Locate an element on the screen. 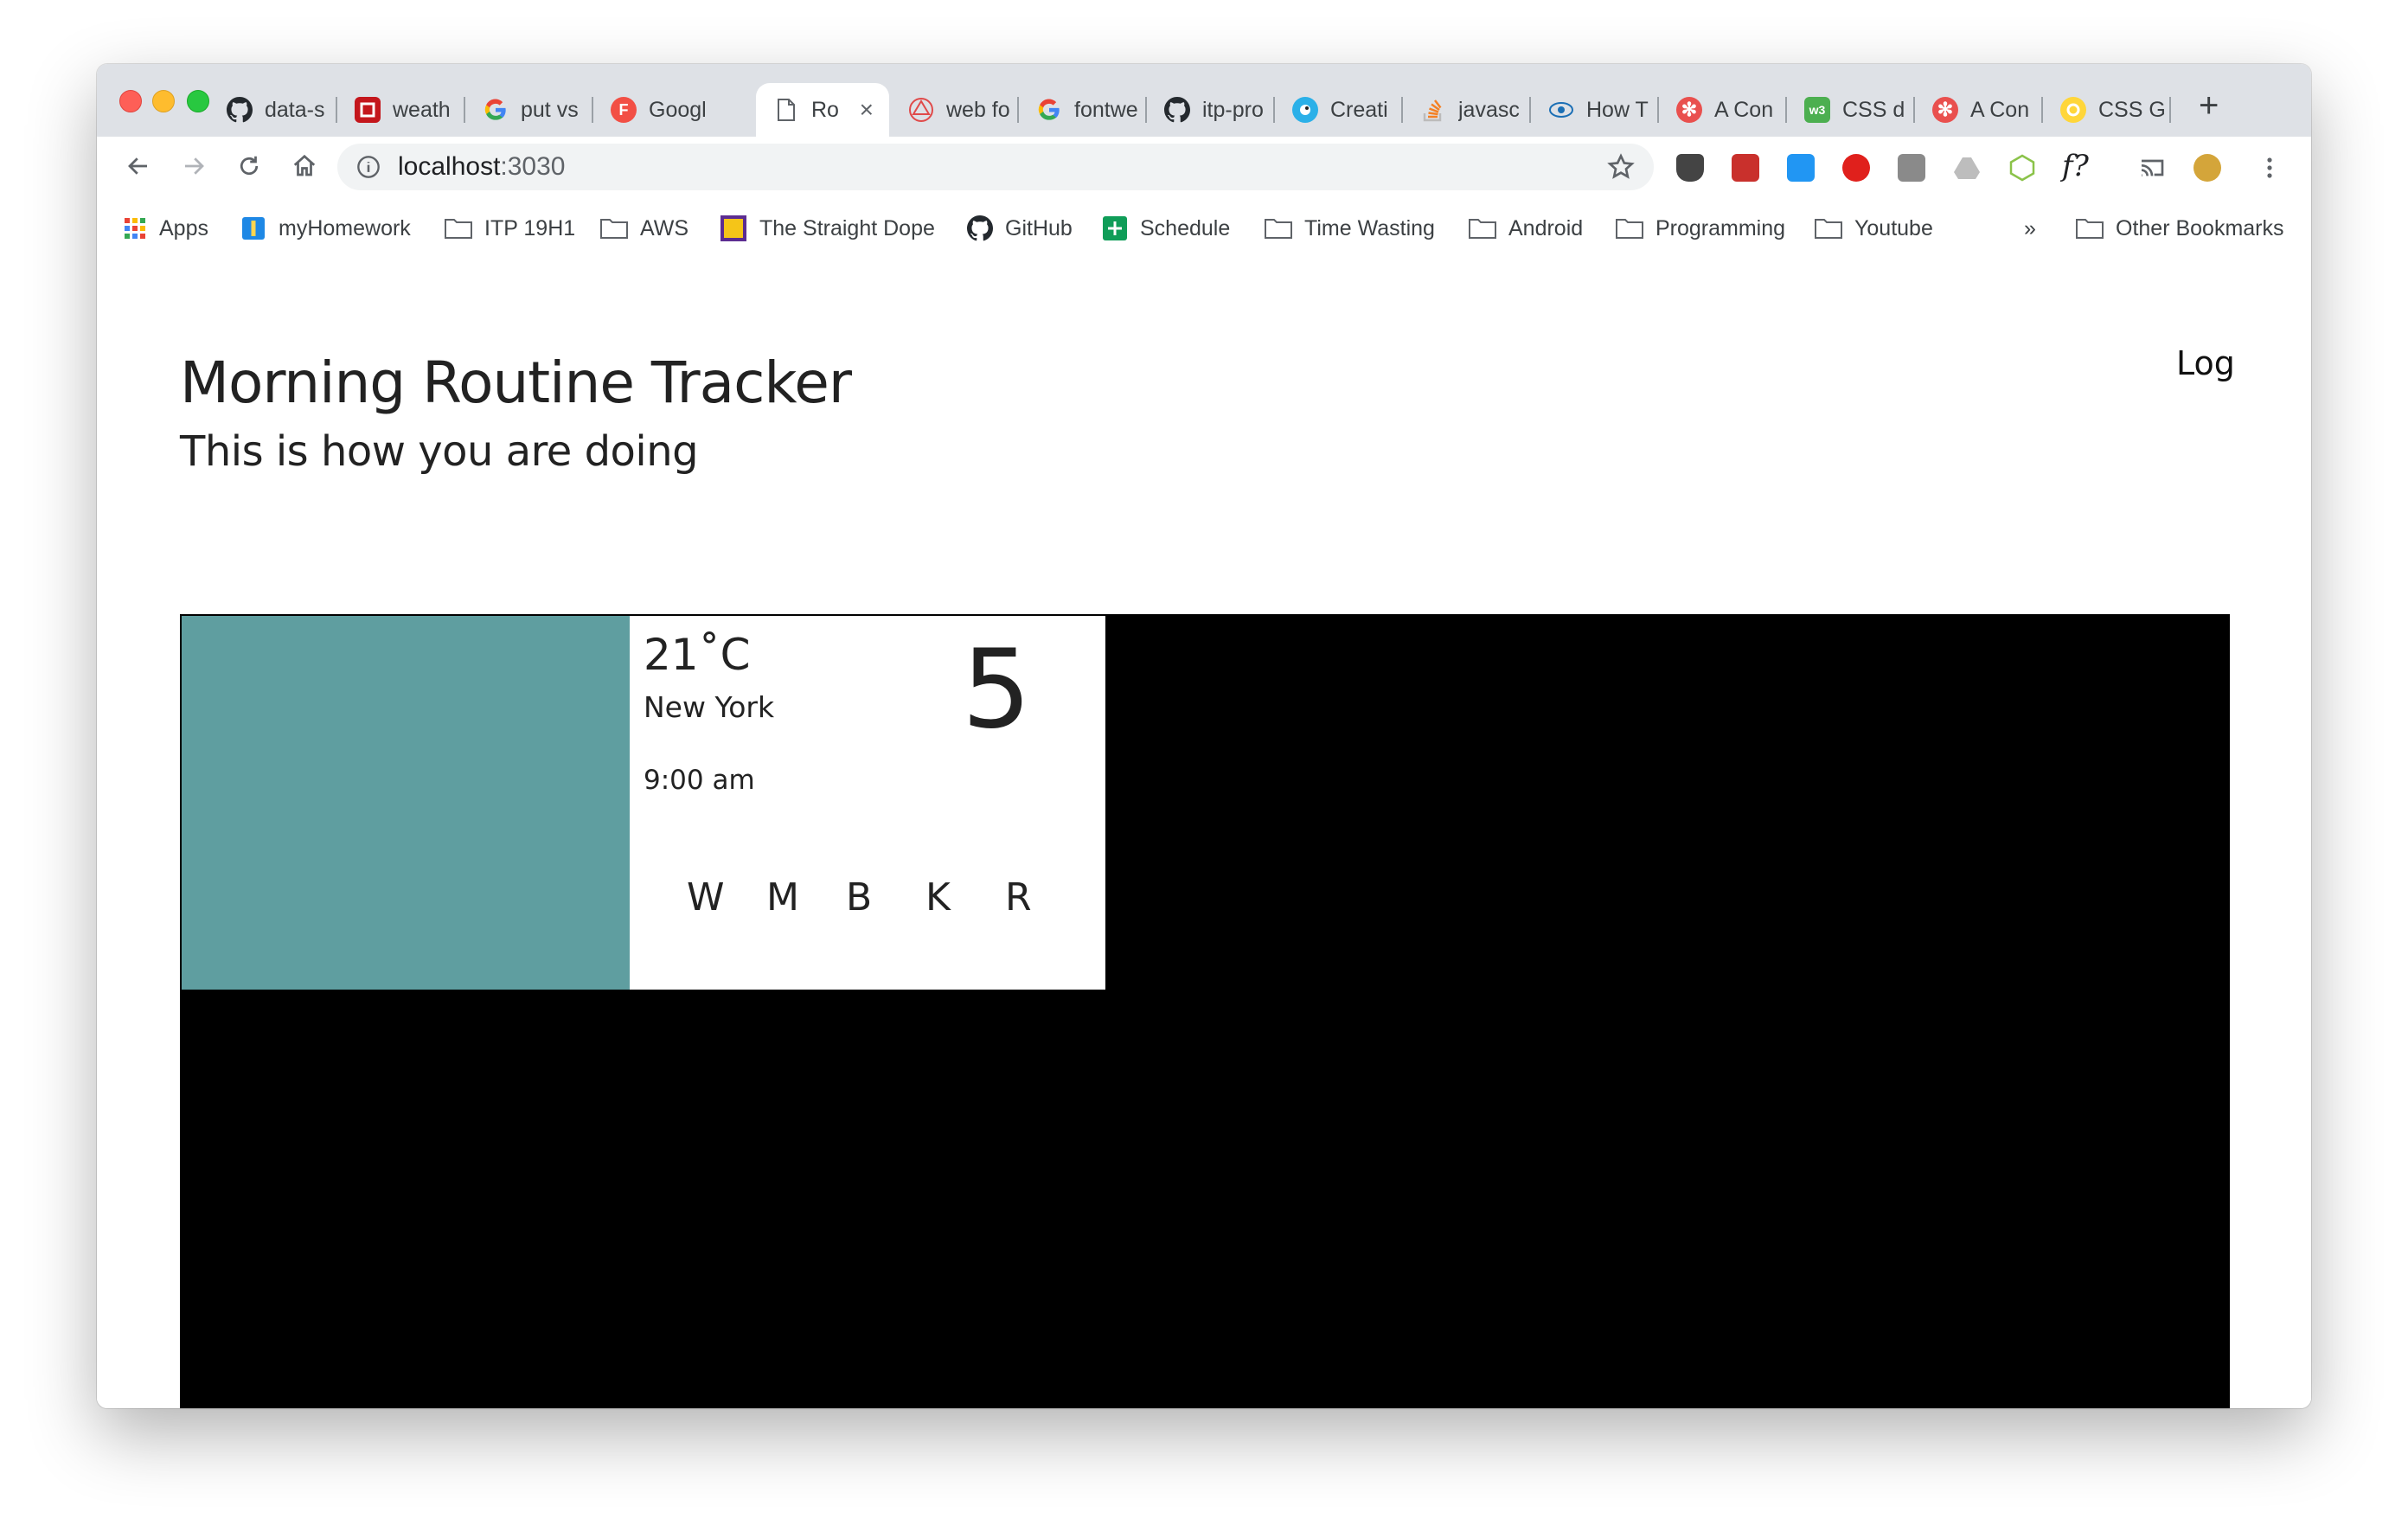  temperature: 21˚C is located at coordinates (697, 655).